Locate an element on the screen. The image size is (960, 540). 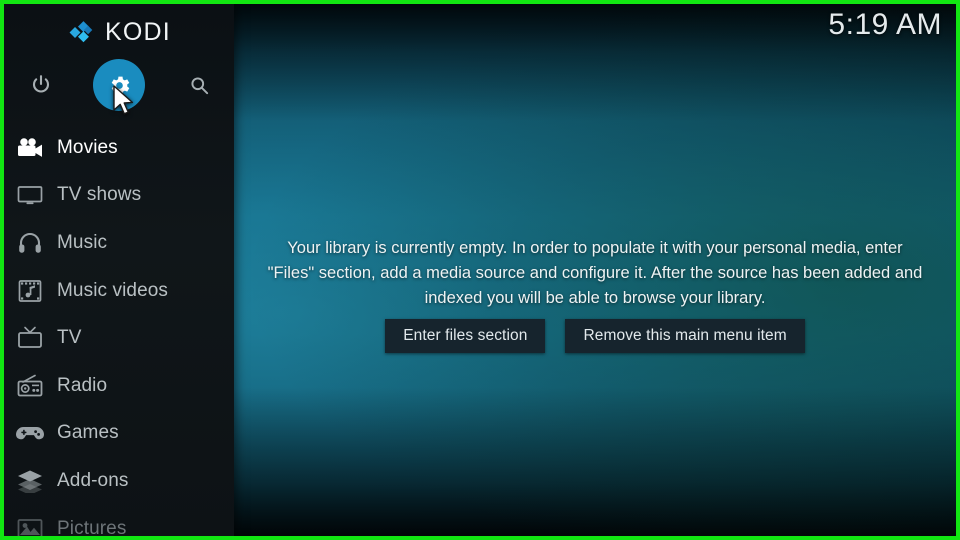
search-glyph is located at coordinates (199, 85).